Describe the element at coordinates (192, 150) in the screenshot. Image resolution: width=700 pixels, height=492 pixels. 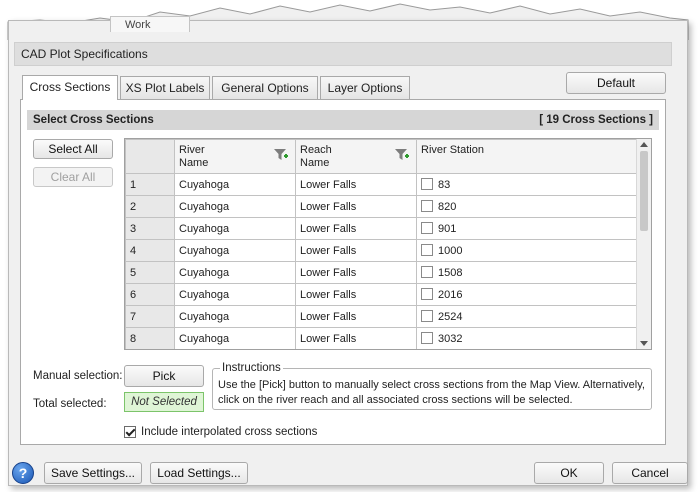
I see `header-line: River` at that location.